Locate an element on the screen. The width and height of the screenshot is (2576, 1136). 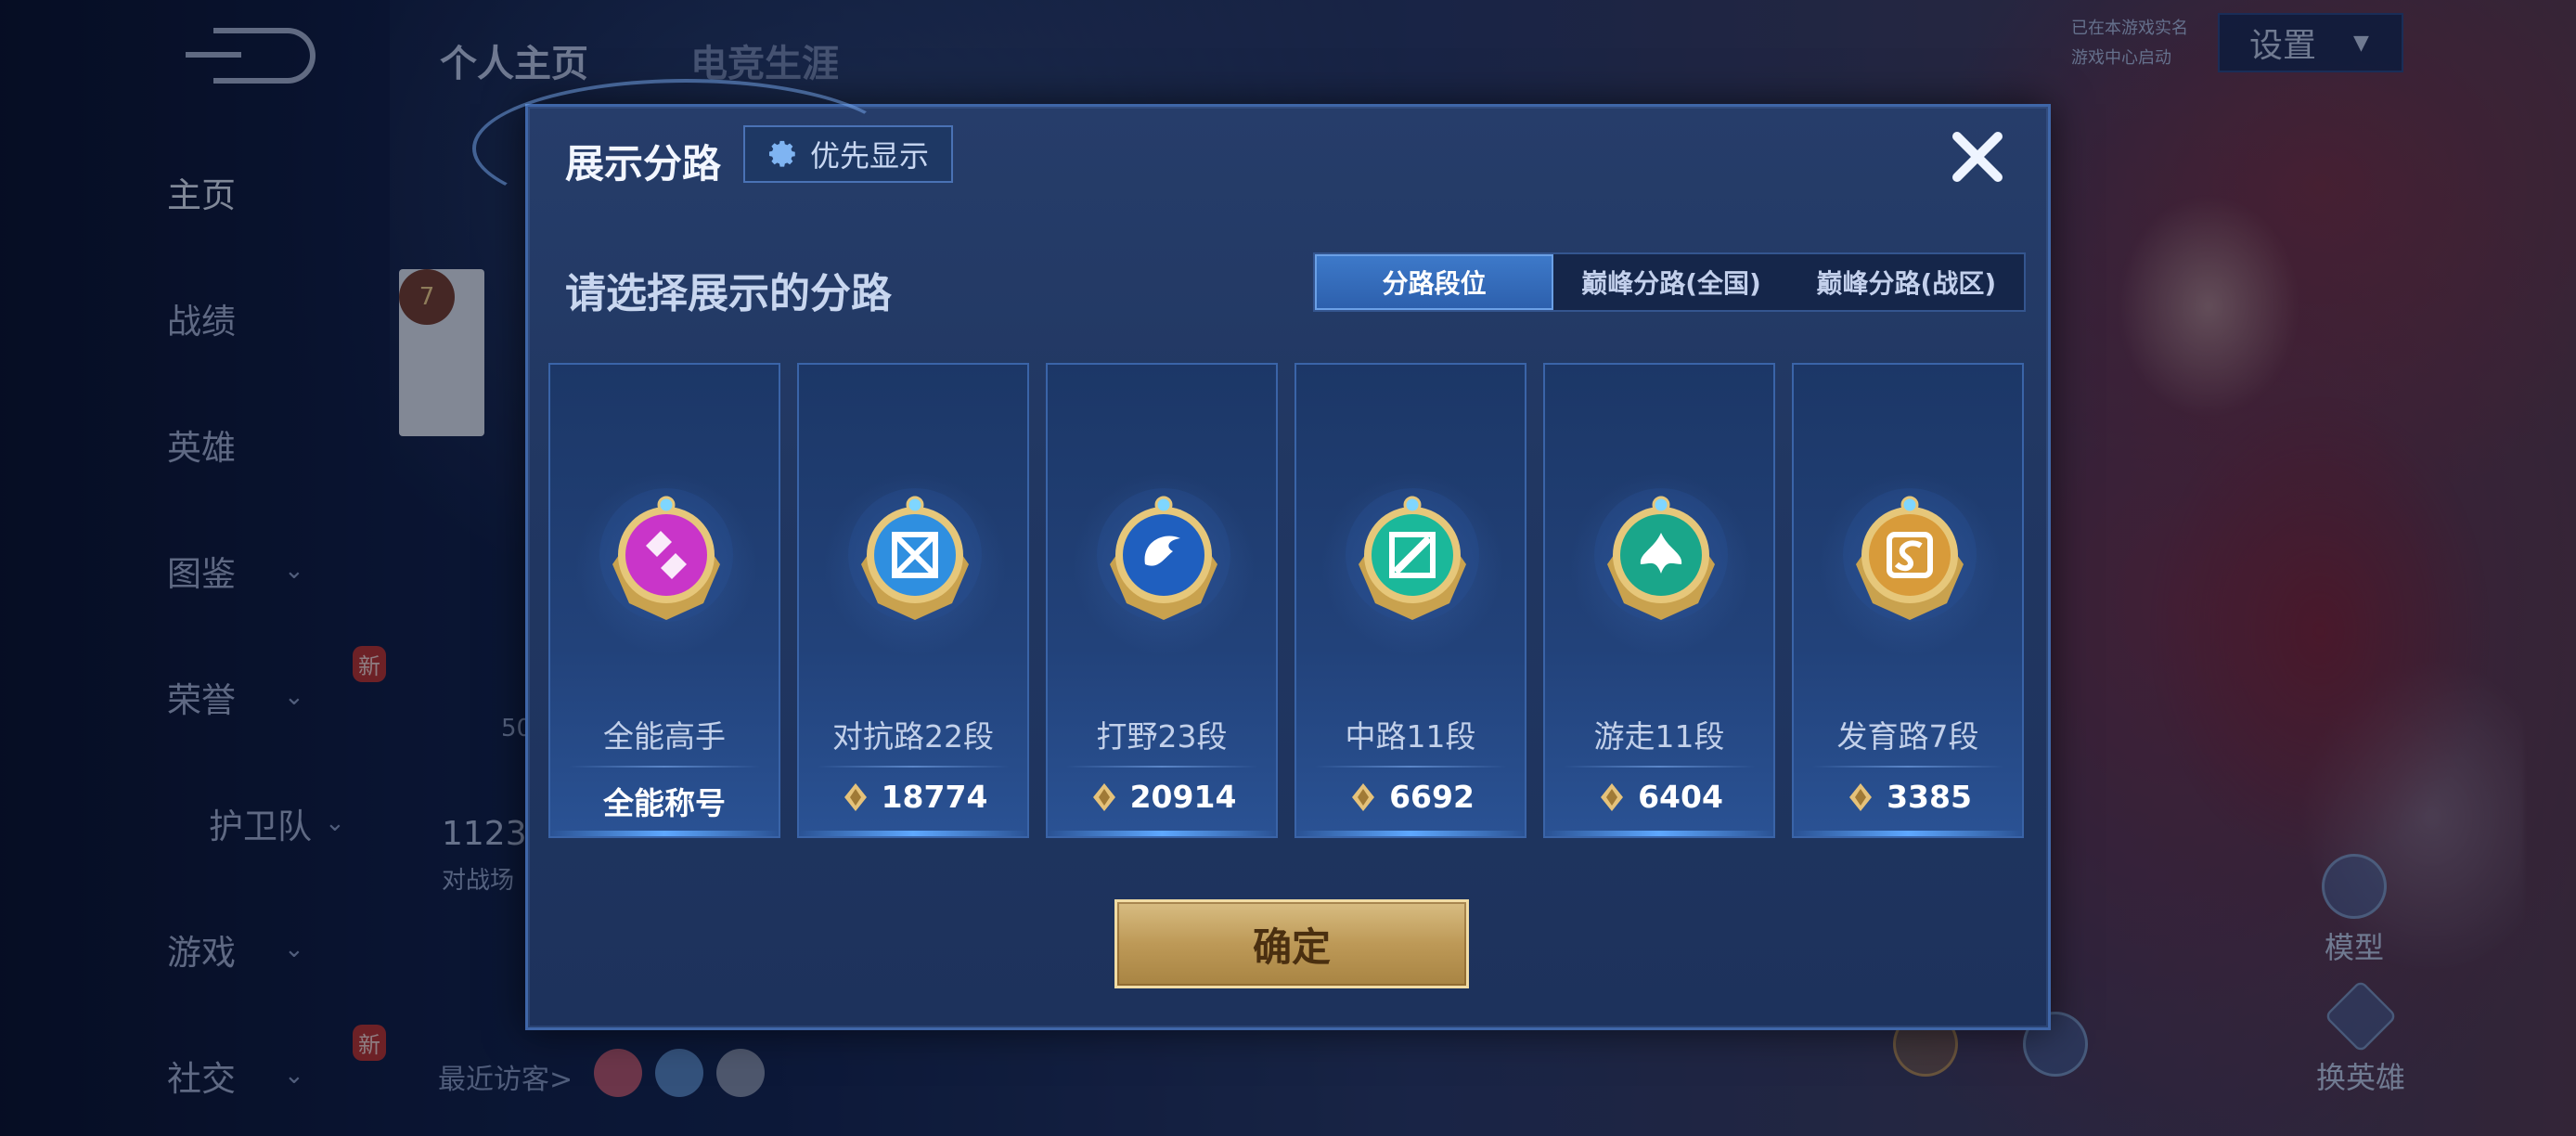
lane-card: 对抗路22段 18774 is located at coordinates (913, 600).